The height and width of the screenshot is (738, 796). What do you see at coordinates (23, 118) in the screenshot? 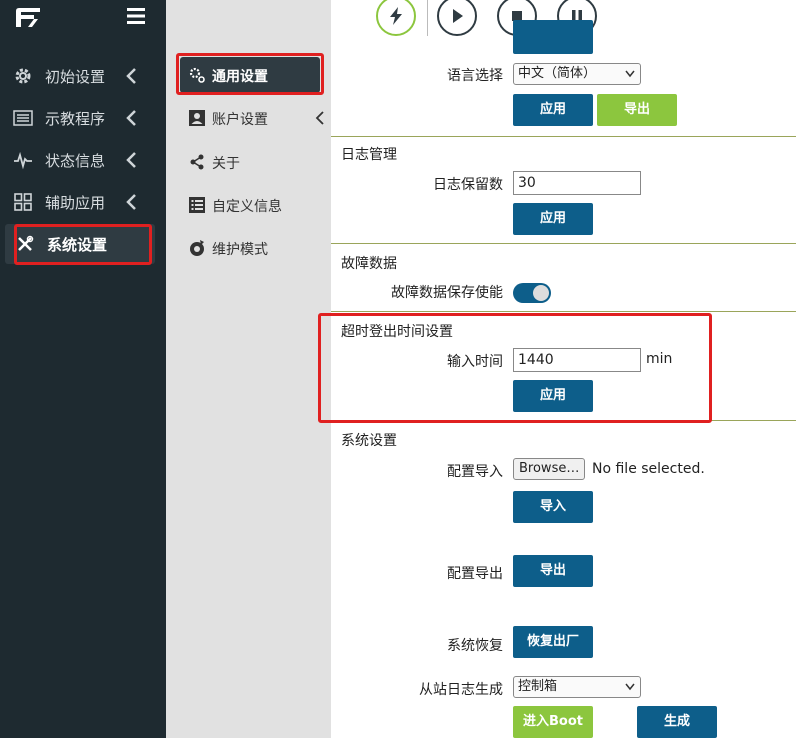
I see `list-icon` at bounding box center [23, 118].